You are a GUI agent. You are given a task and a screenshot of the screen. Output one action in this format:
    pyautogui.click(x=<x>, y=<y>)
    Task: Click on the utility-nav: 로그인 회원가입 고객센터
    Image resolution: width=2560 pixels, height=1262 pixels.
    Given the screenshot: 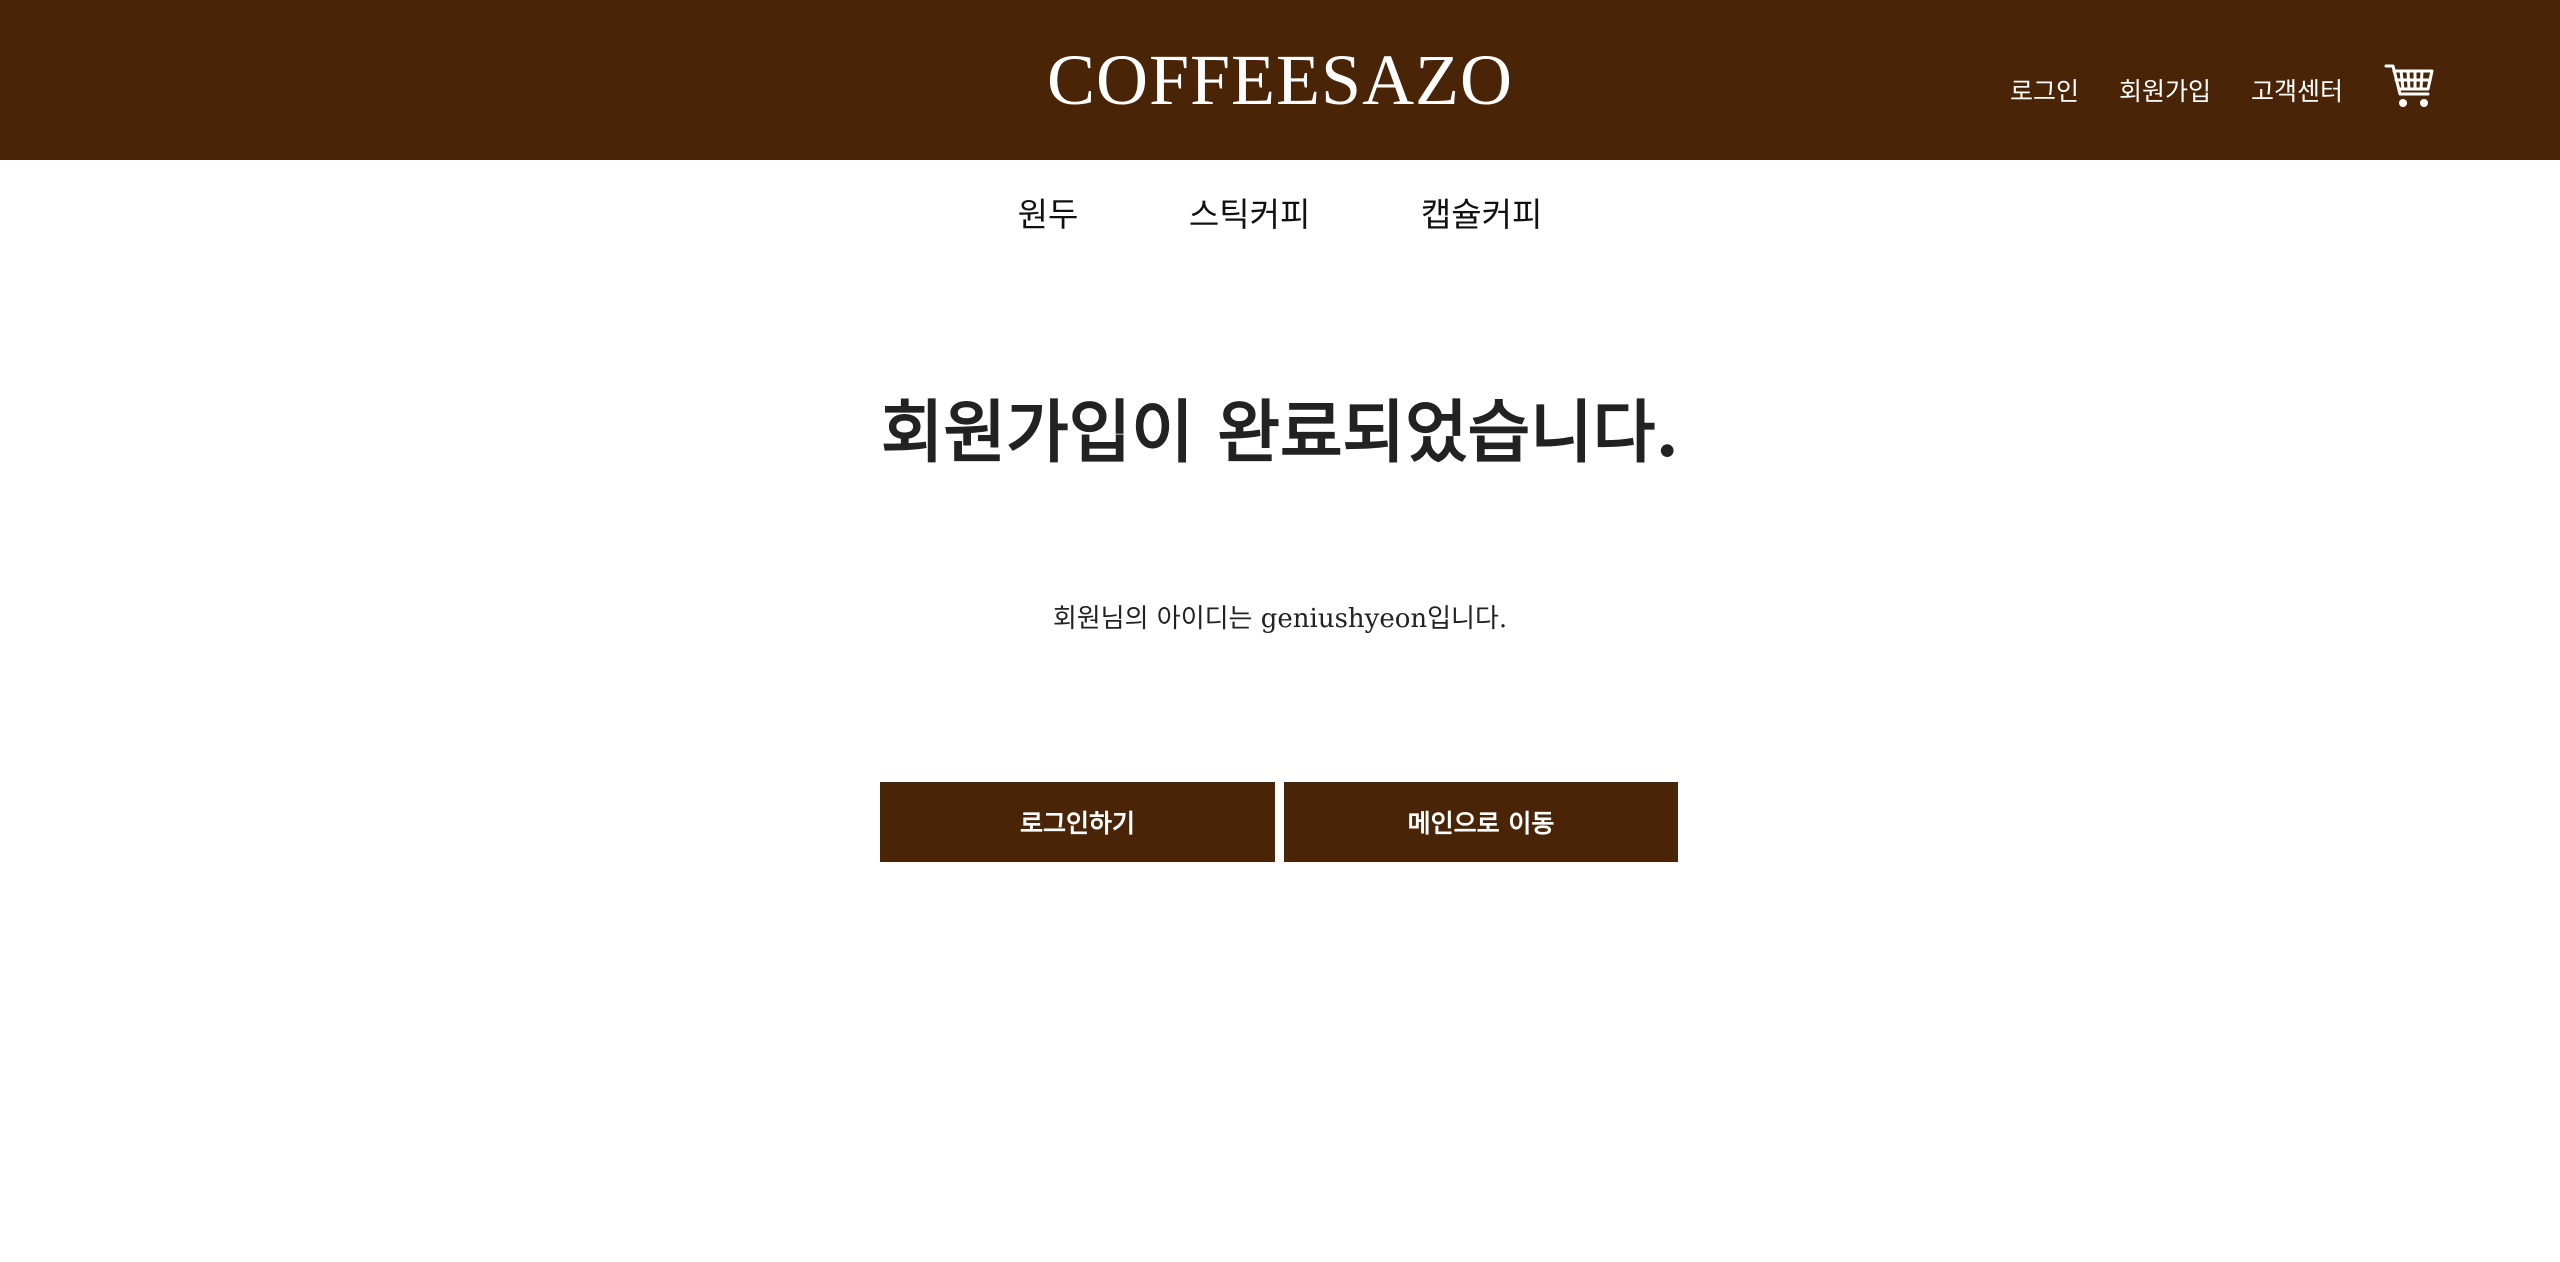 What is the action you would take?
    pyautogui.click(x=2189, y=92)
    